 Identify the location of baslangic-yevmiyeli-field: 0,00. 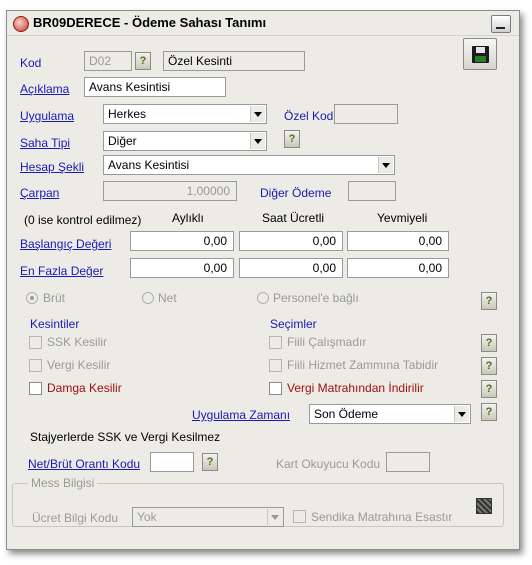
(398, 241).